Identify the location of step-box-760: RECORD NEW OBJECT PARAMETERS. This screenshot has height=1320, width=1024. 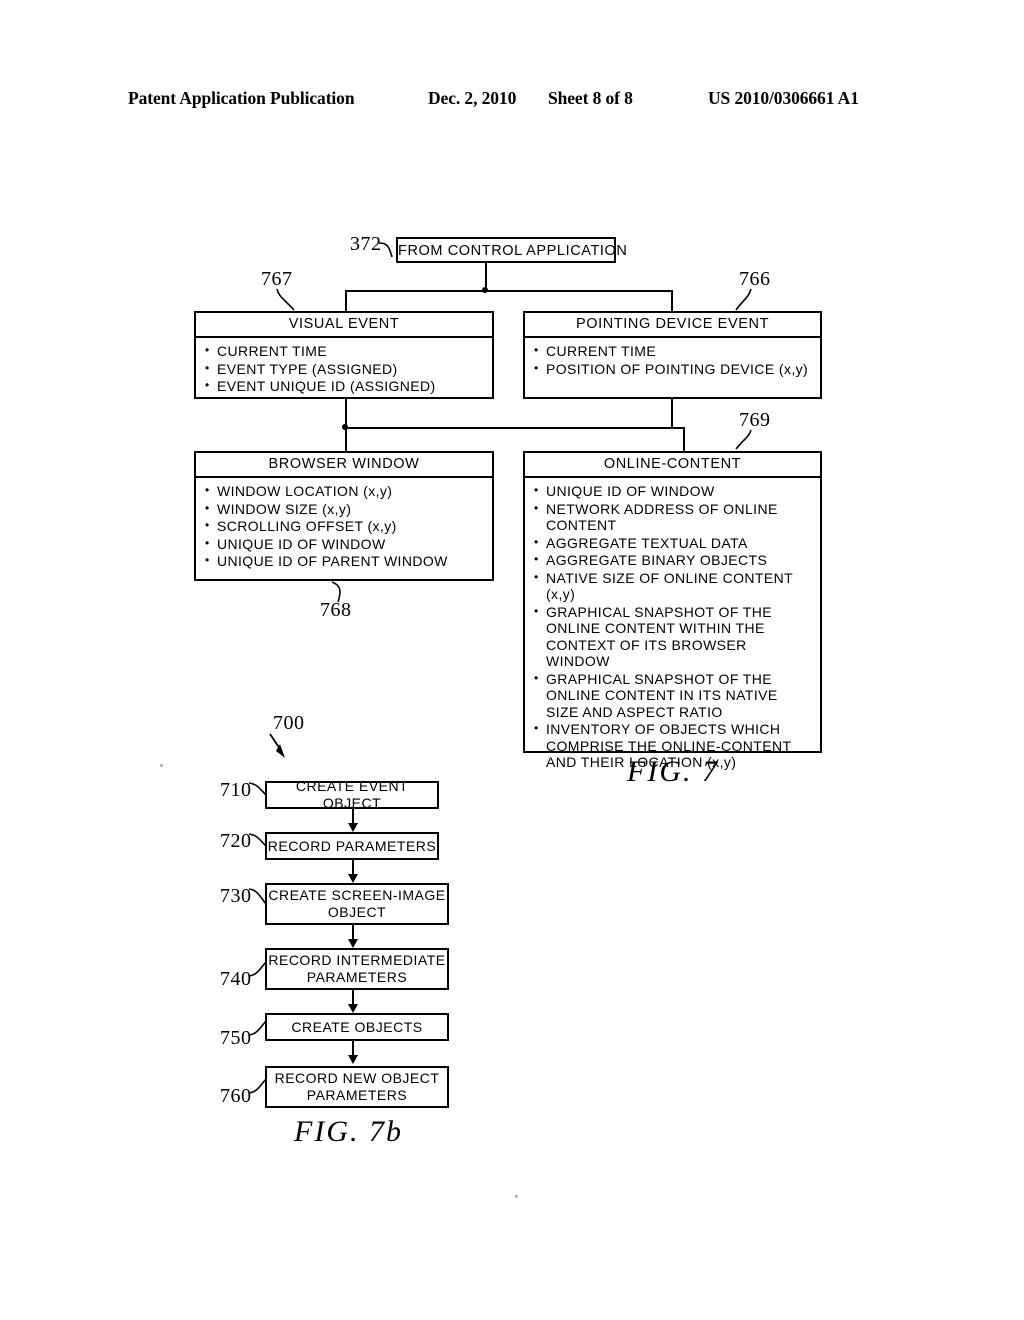
(357, 1087).